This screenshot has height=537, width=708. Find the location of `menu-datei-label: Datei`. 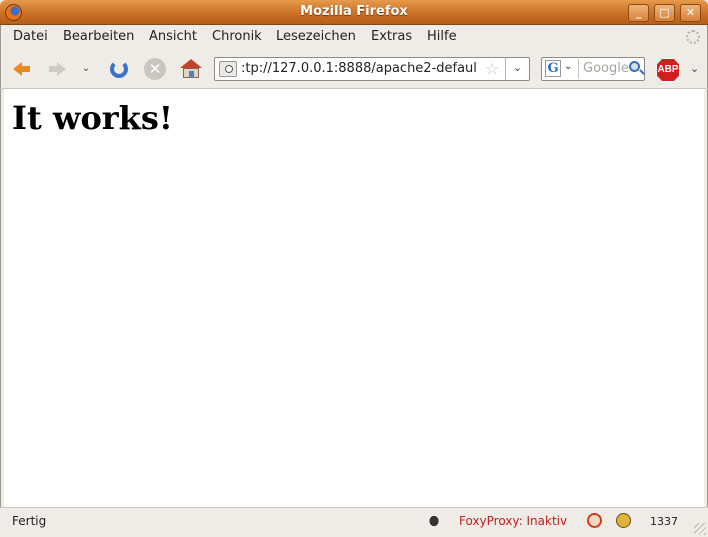

menu-datei-label: Datei is located at coordinates (30, 36).